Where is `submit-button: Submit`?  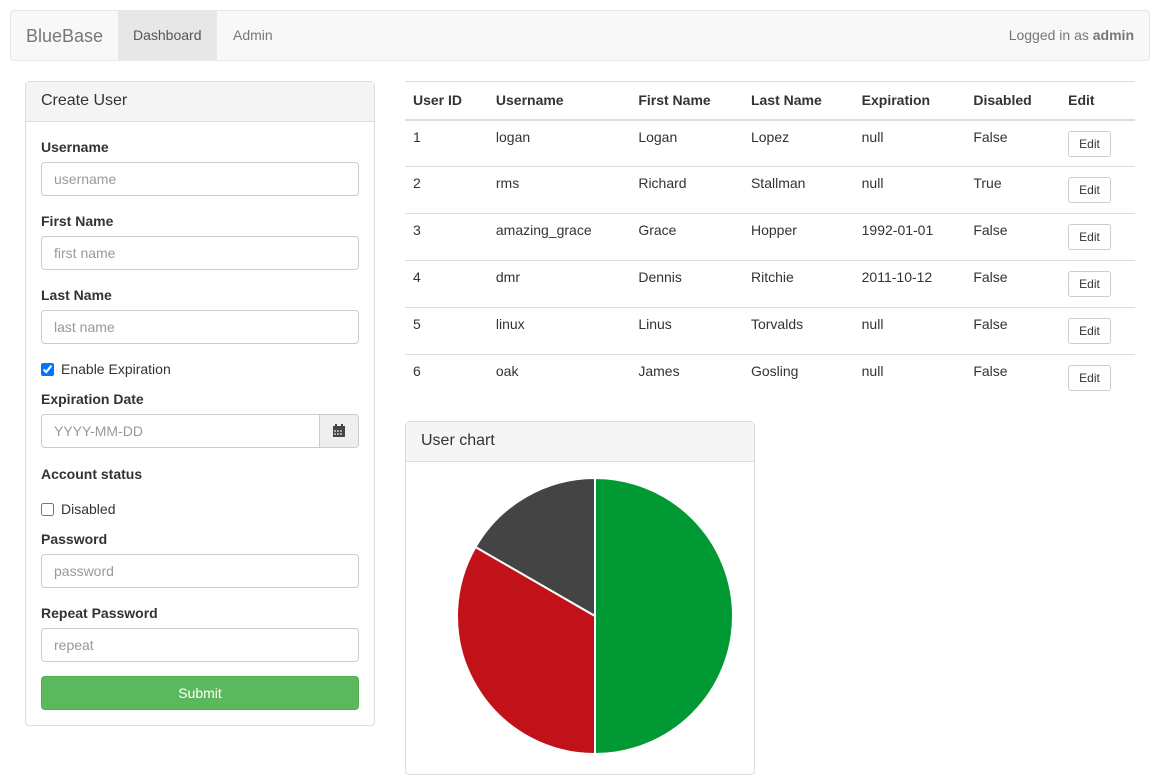 submit-button: Submit is located at coordinates (200, 693).